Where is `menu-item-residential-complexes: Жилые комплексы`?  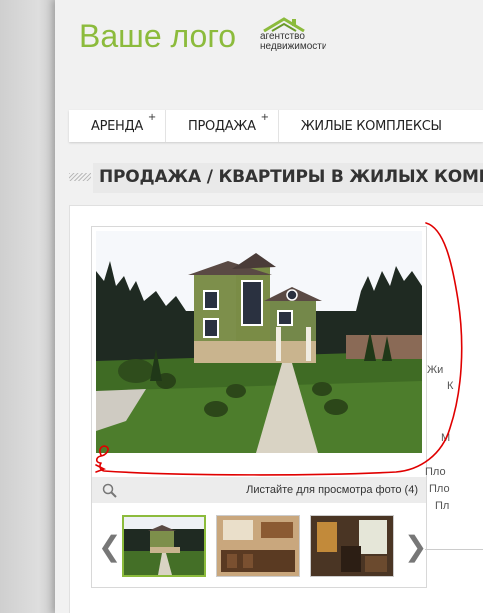 menu-item-residential-complexes: Жилые комплексы is located at coordinates (371, 126).